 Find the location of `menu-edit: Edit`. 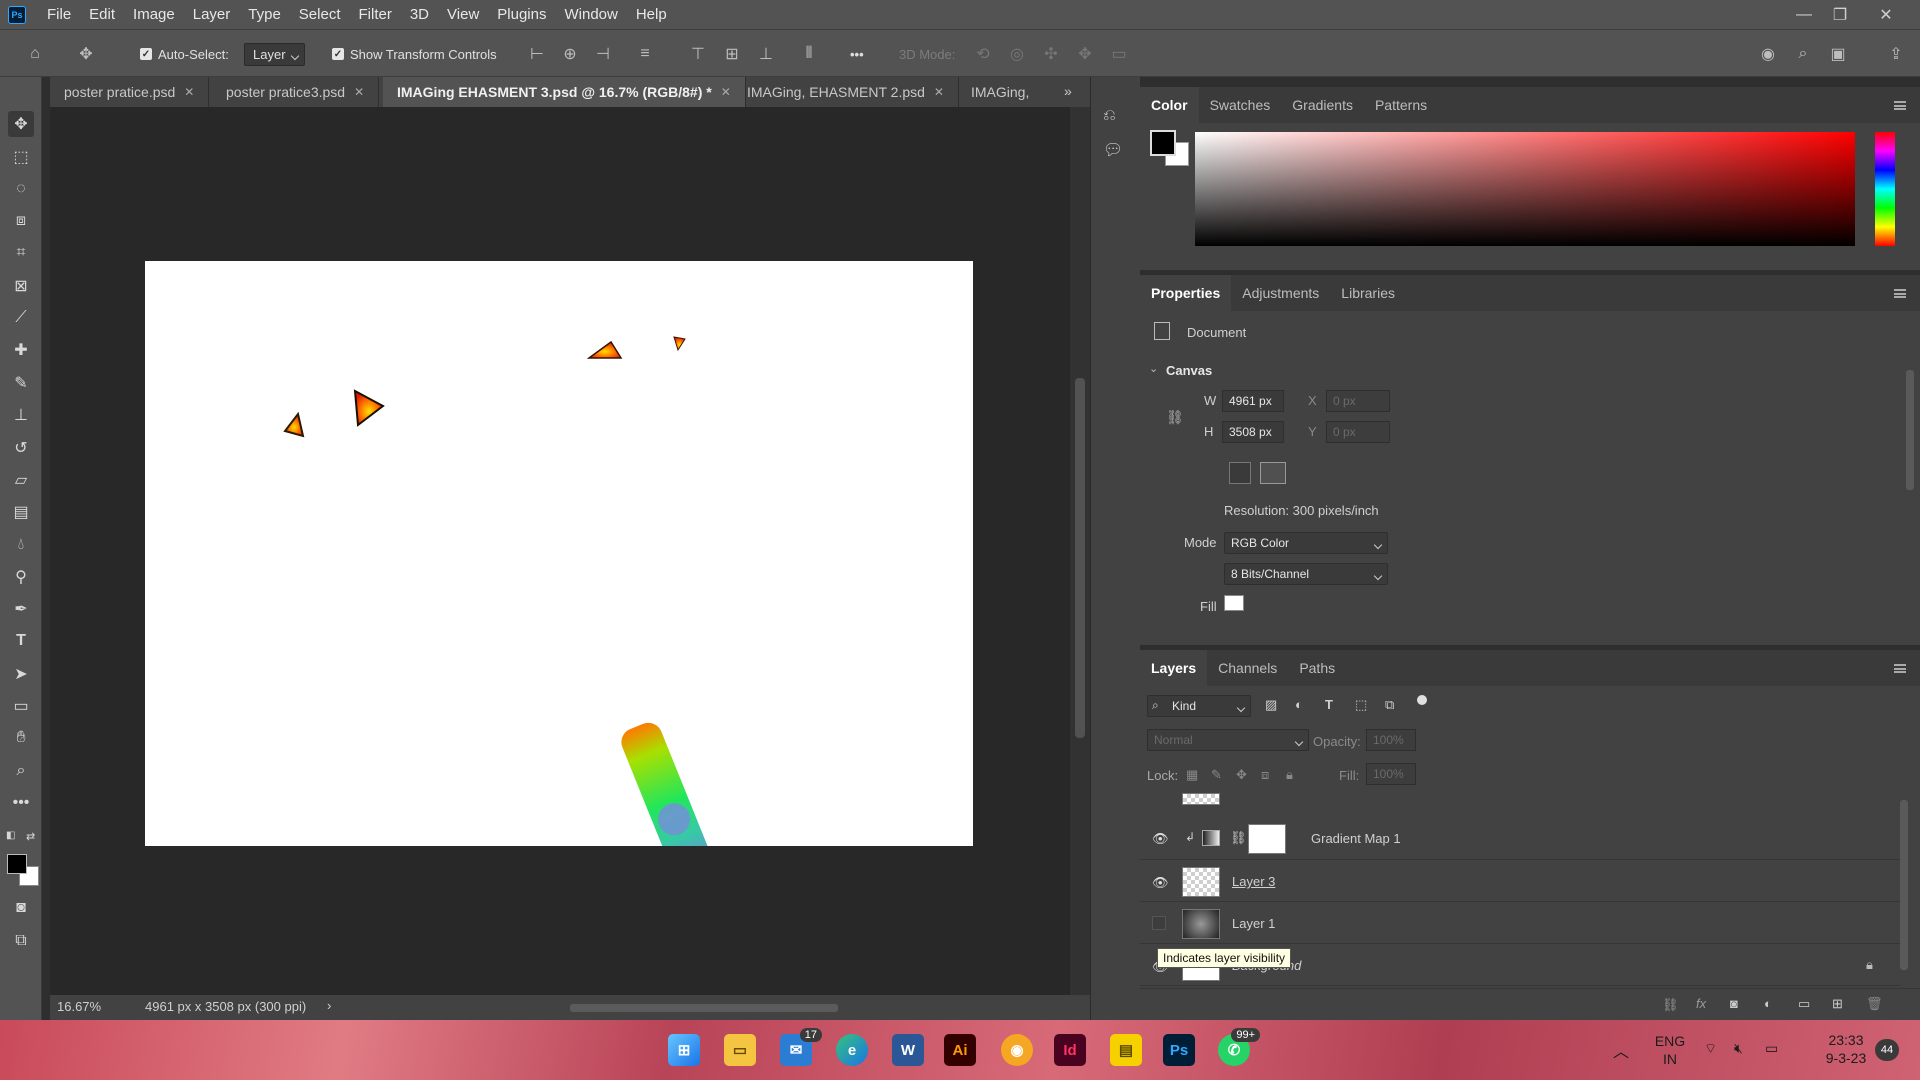

menu-edit: Edit is located at coordinates (102, 14).